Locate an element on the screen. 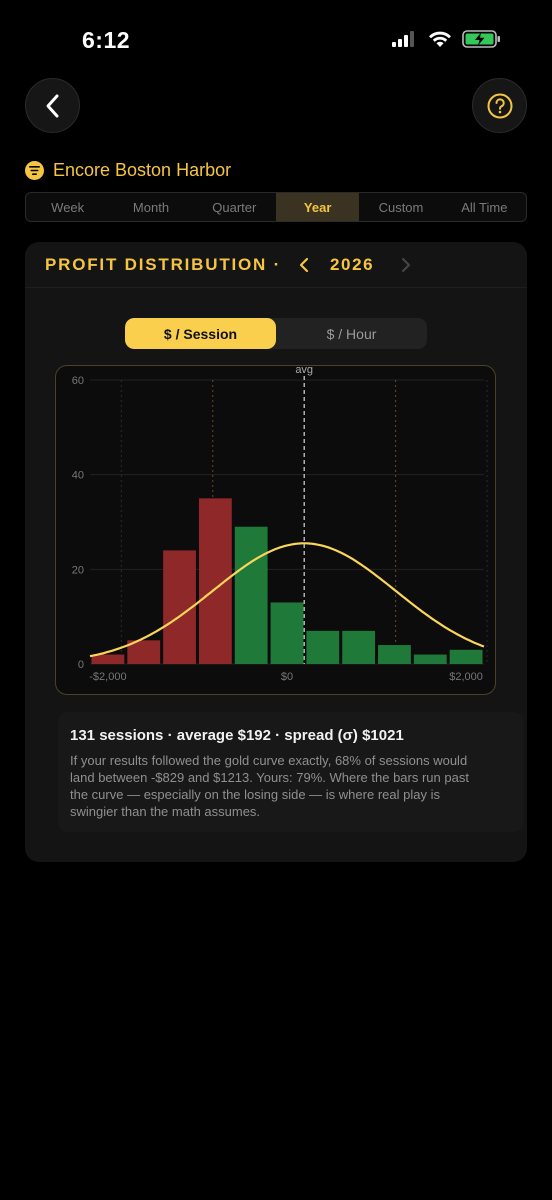 This screenshot has width=552, height=1200. tab-all-time: All Time is located at coordinates (484, 207).